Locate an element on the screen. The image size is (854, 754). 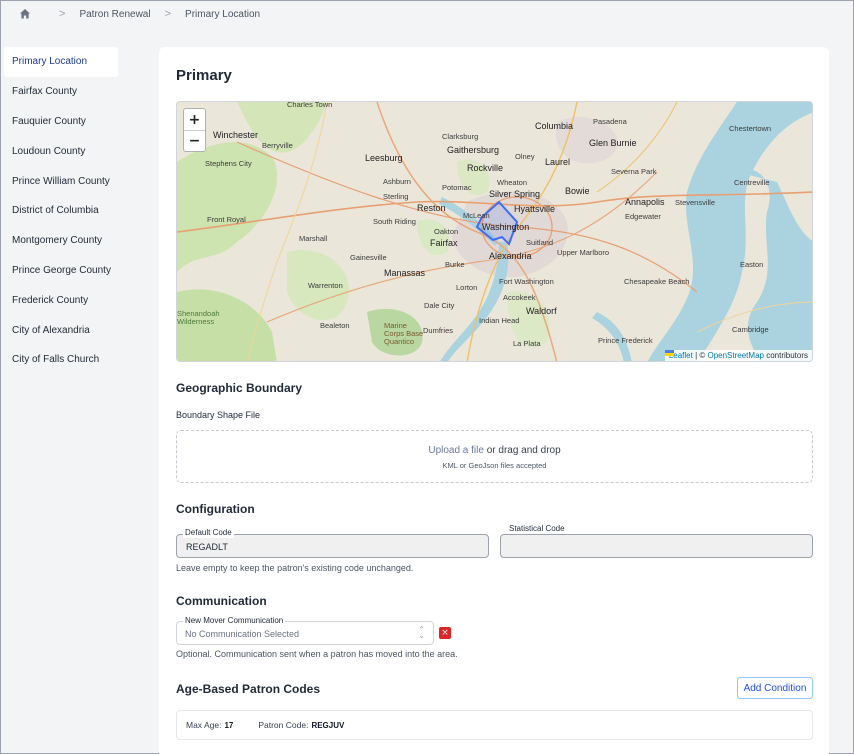
map-label: South Riding is located at coordinates (394, 221).